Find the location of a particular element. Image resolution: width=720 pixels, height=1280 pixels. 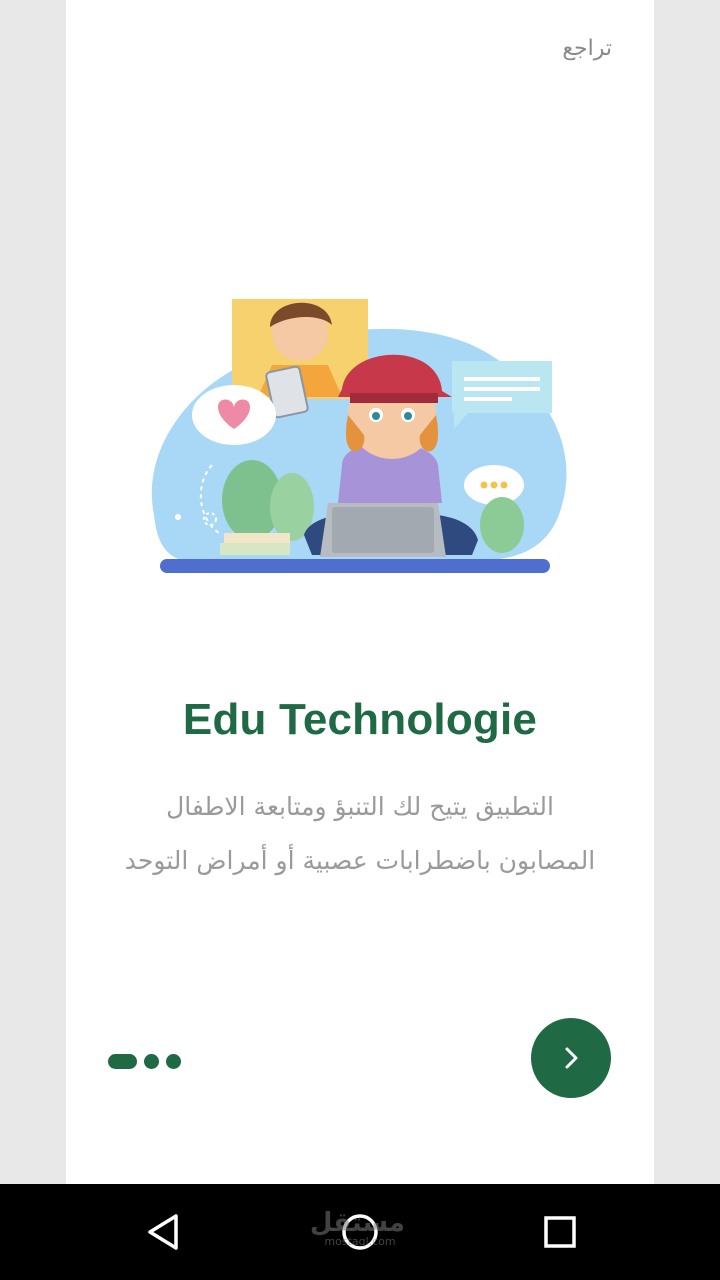

back-triangle-icon is located at coordinates (163, 1232).